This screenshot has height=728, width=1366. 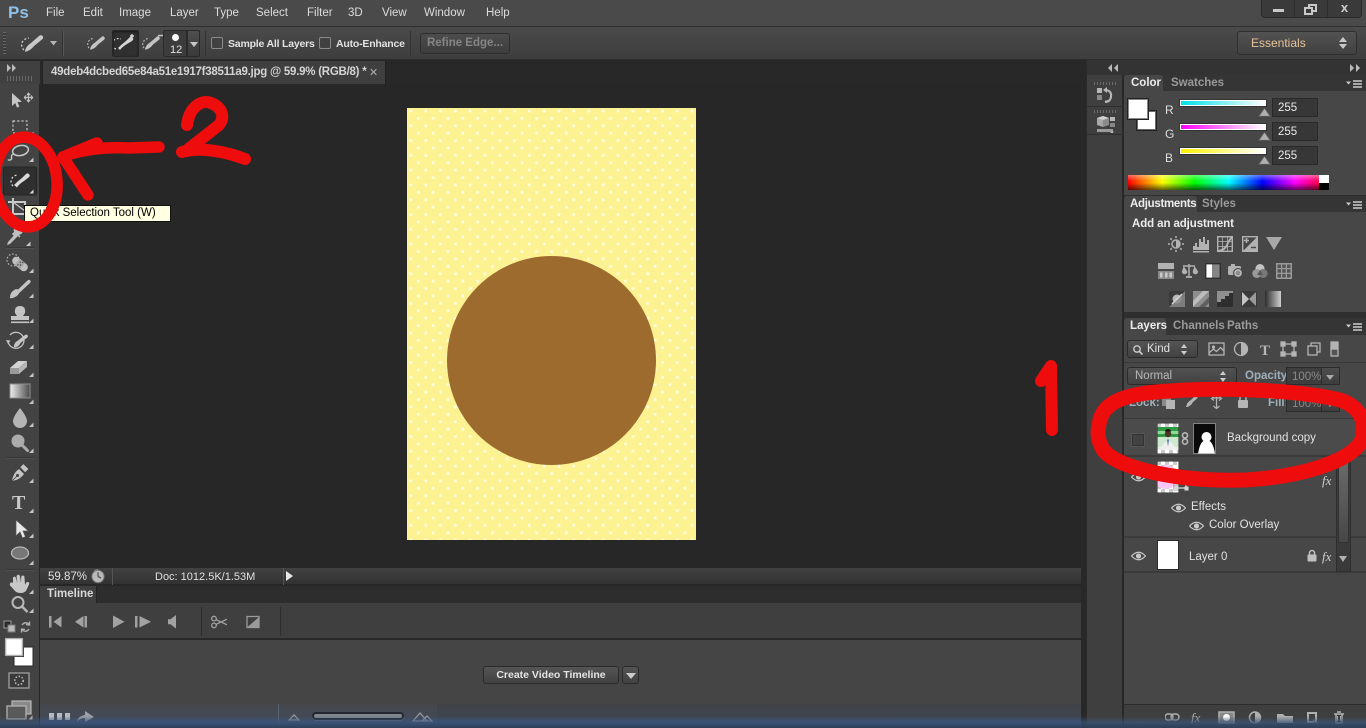 I want to click on svg-text: fx, so click(x=1196, y=717).